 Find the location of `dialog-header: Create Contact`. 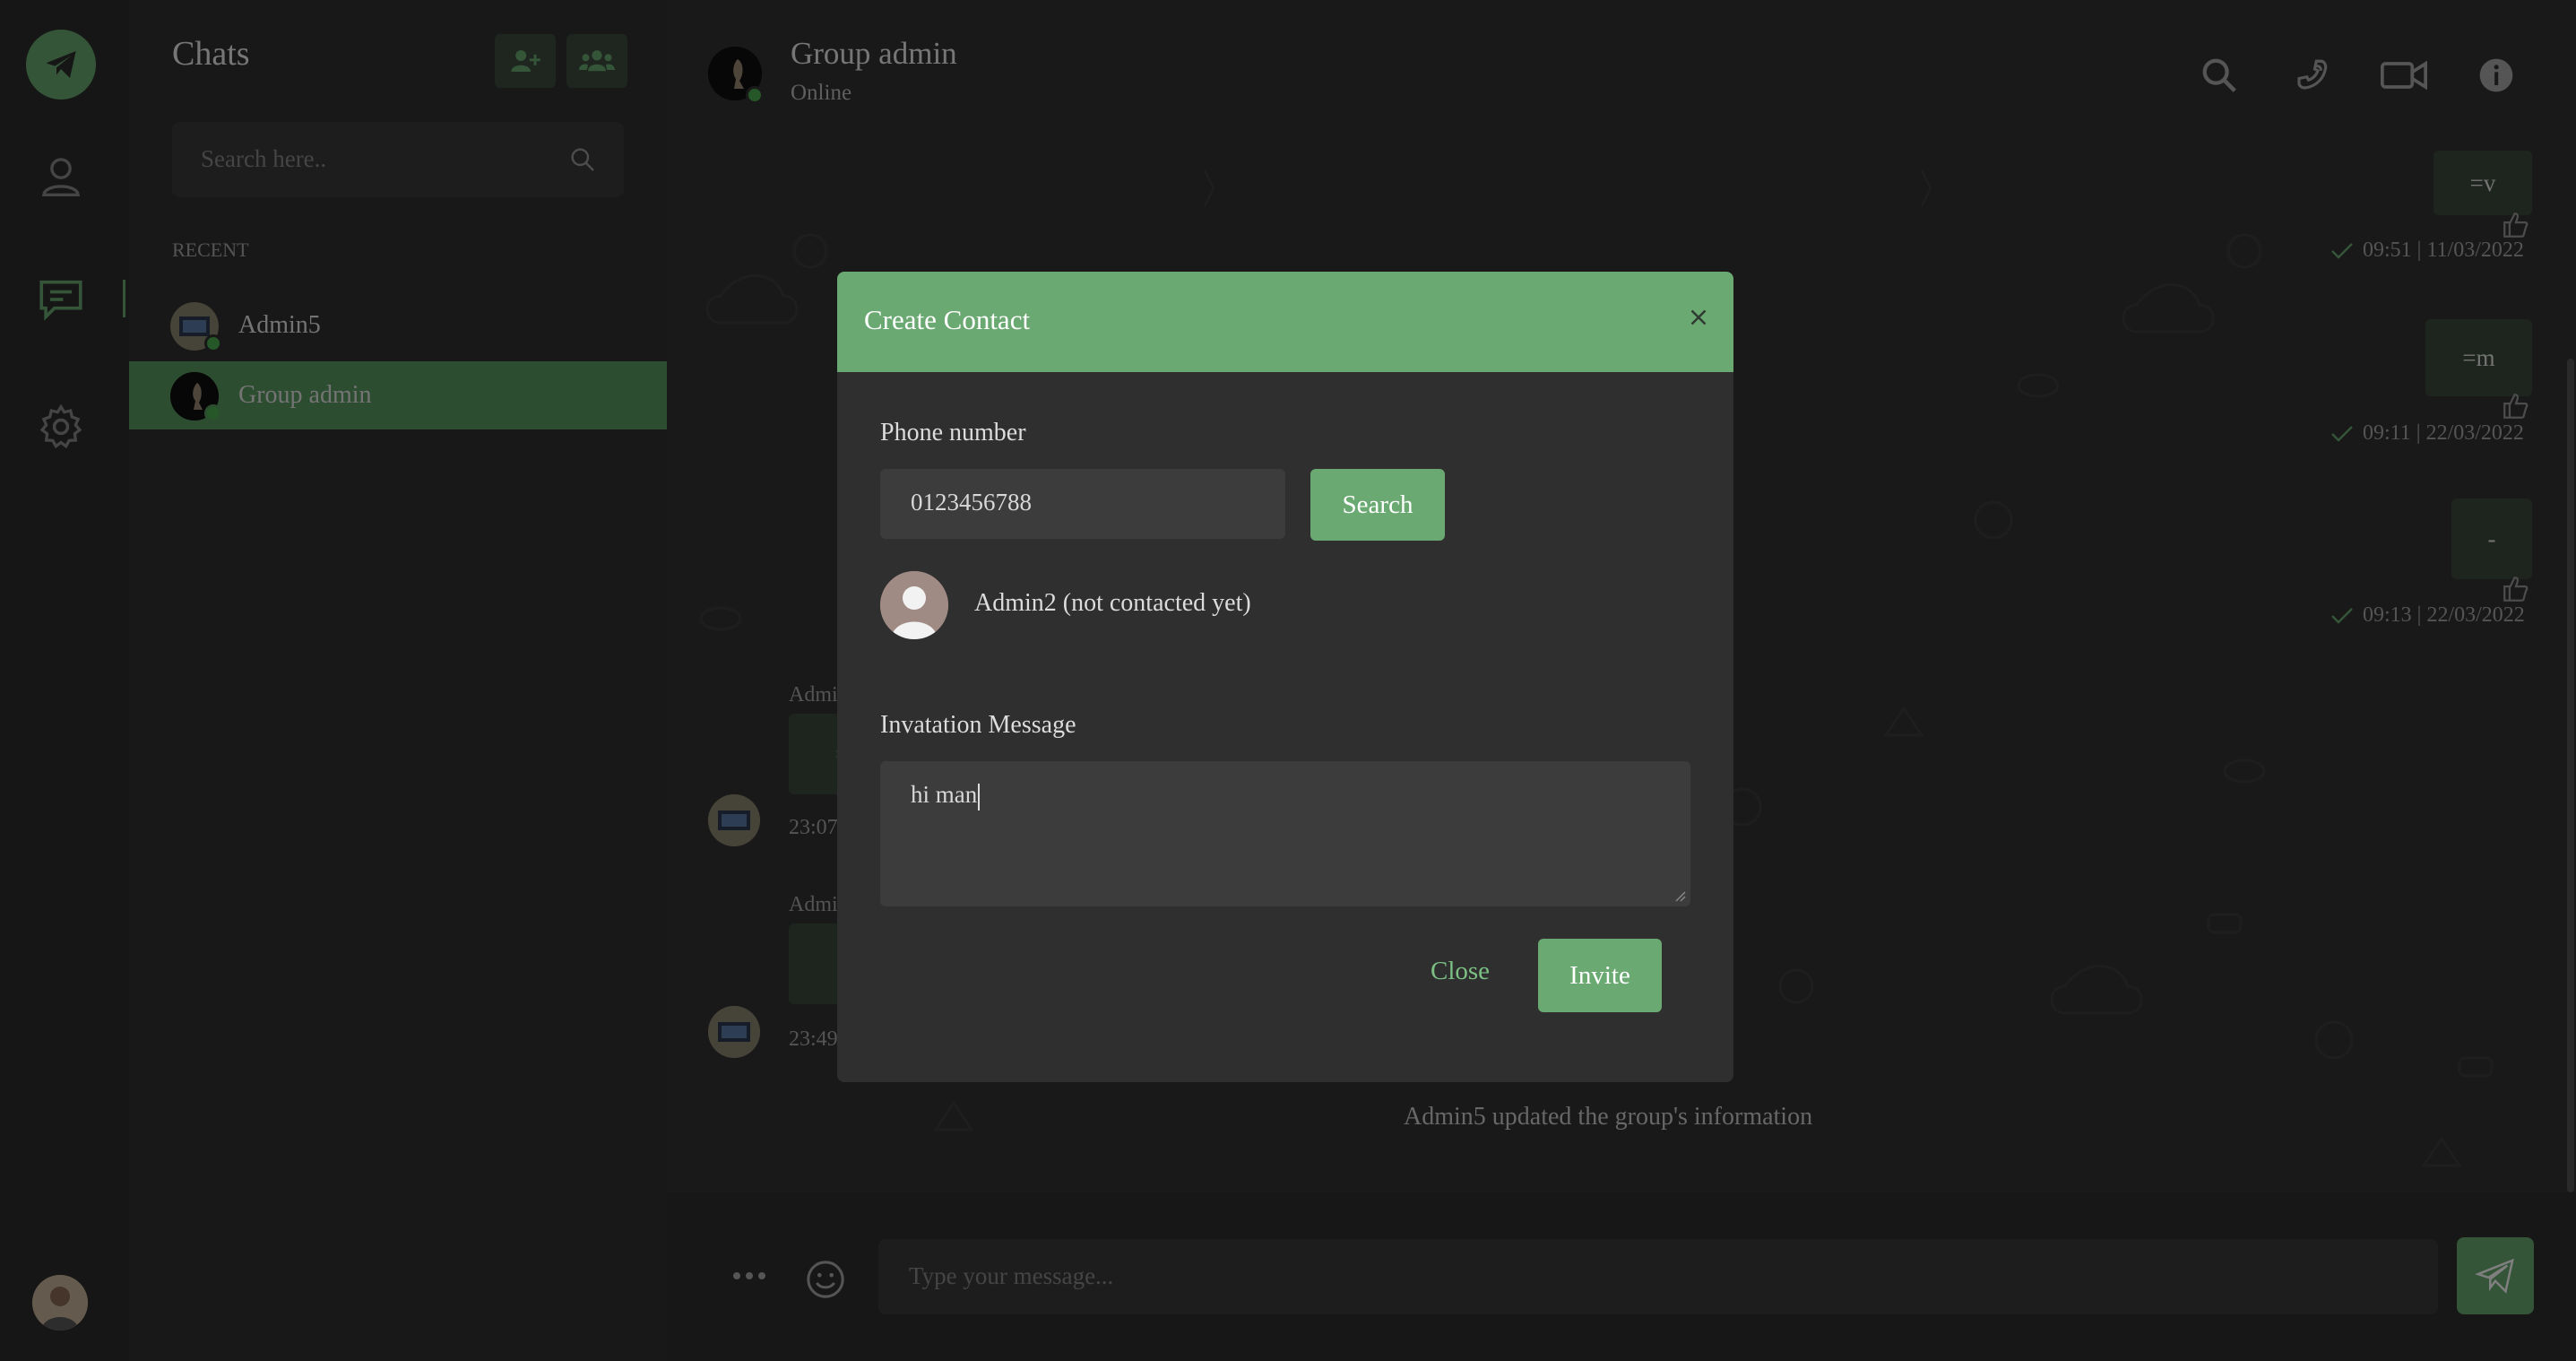

dialog-header: Create Contact is located at coordinates (1285, 322).